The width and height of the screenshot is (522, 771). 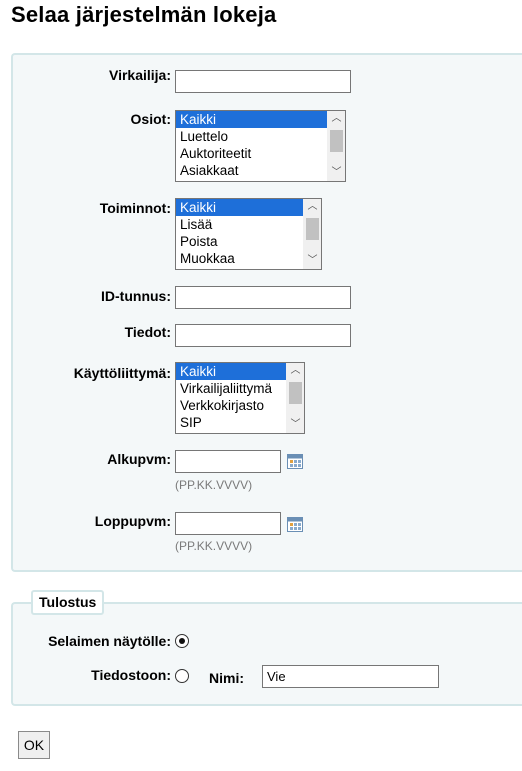 What do you see at coordinates (122, 373) in the screenshot?
I see `interface-label: Käyttöliittymä:` at bounding box center [122, 373].